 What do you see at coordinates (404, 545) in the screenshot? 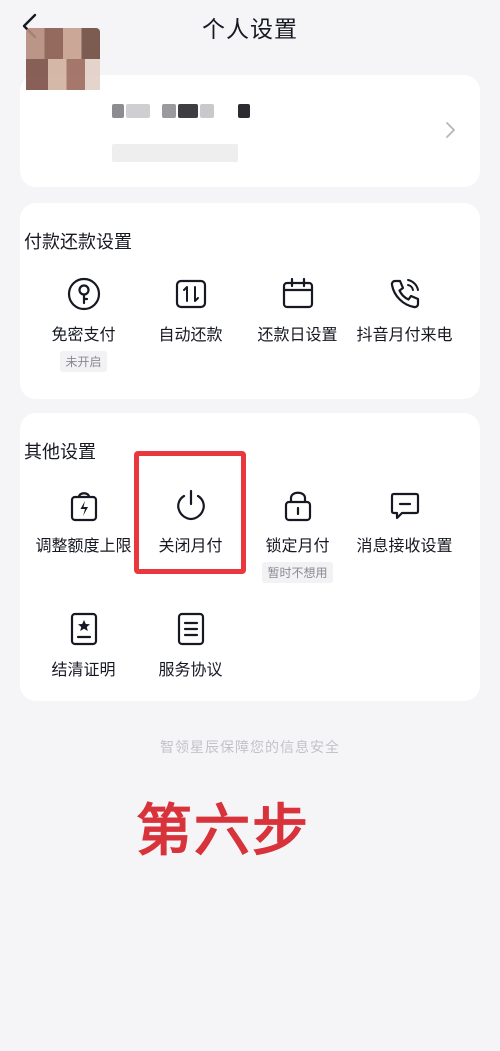
I see `item-label: 消息接收设置` at bounding box center [404, 545].